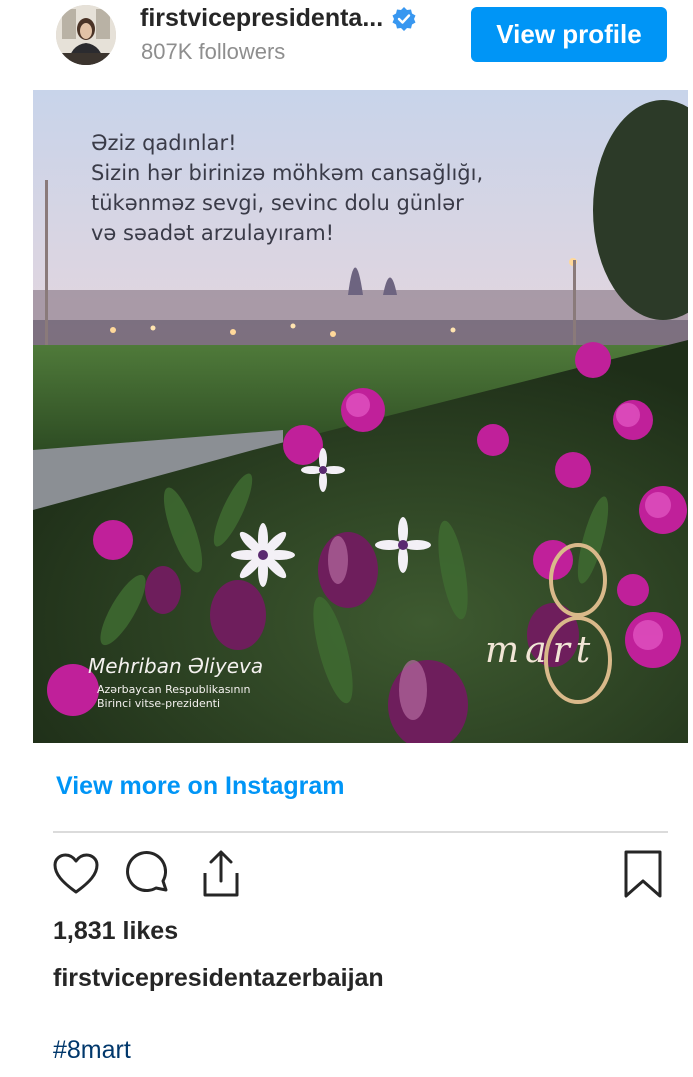 The width and height of the screenshot is (693, 1077). What do you see at coordinates (346, 876) in the screenshot?
I see `action-bar` at bounding box center [346, 876].